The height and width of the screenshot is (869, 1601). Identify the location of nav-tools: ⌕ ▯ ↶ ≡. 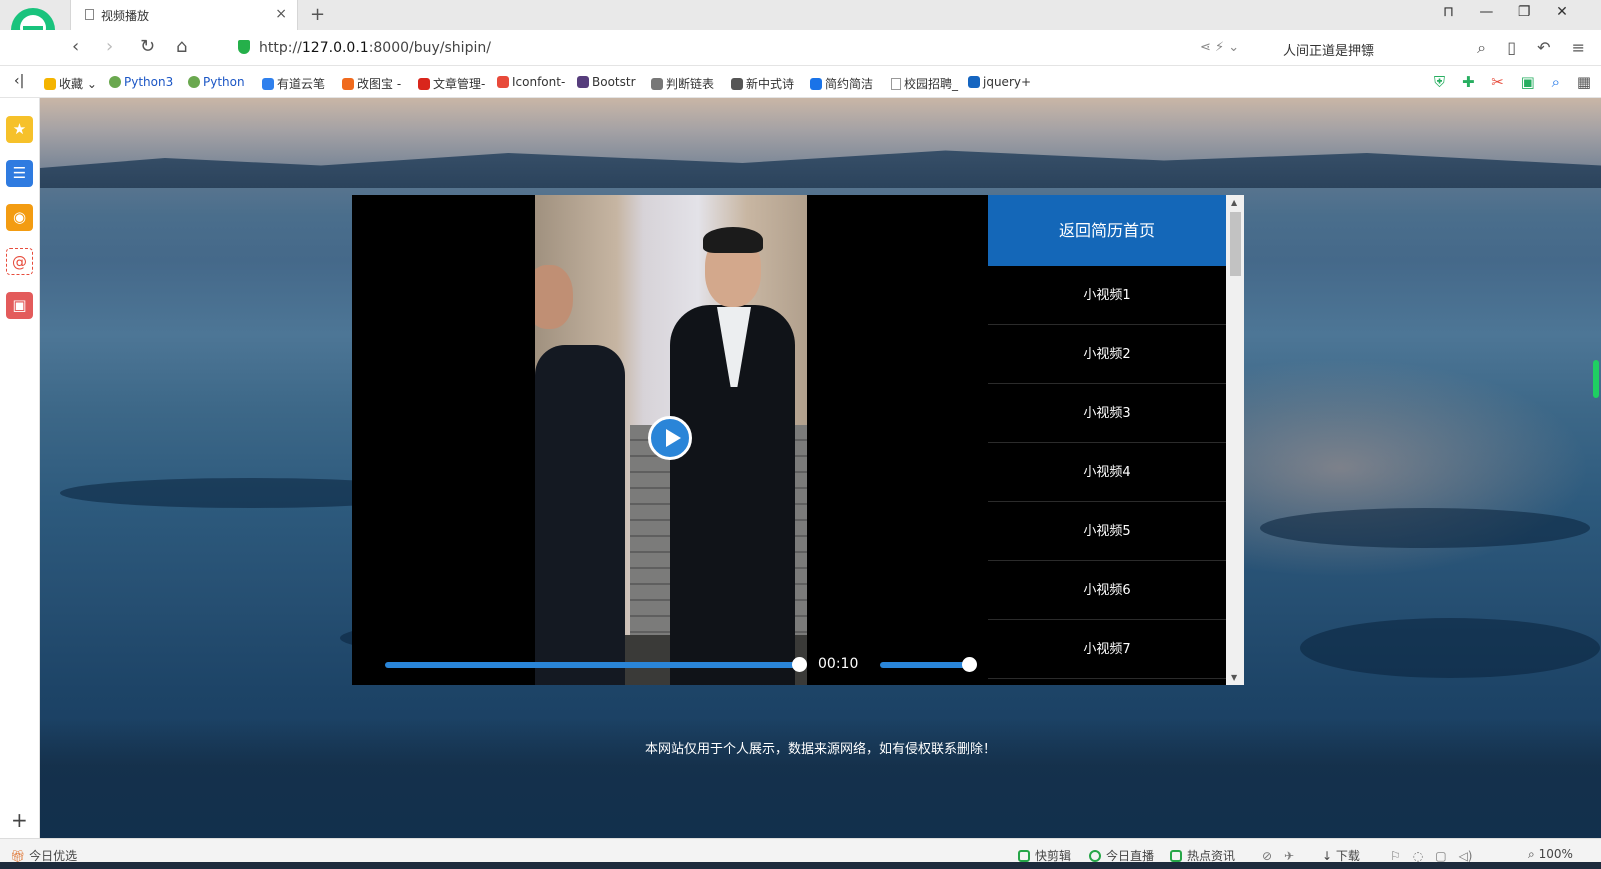
(1523, 48).